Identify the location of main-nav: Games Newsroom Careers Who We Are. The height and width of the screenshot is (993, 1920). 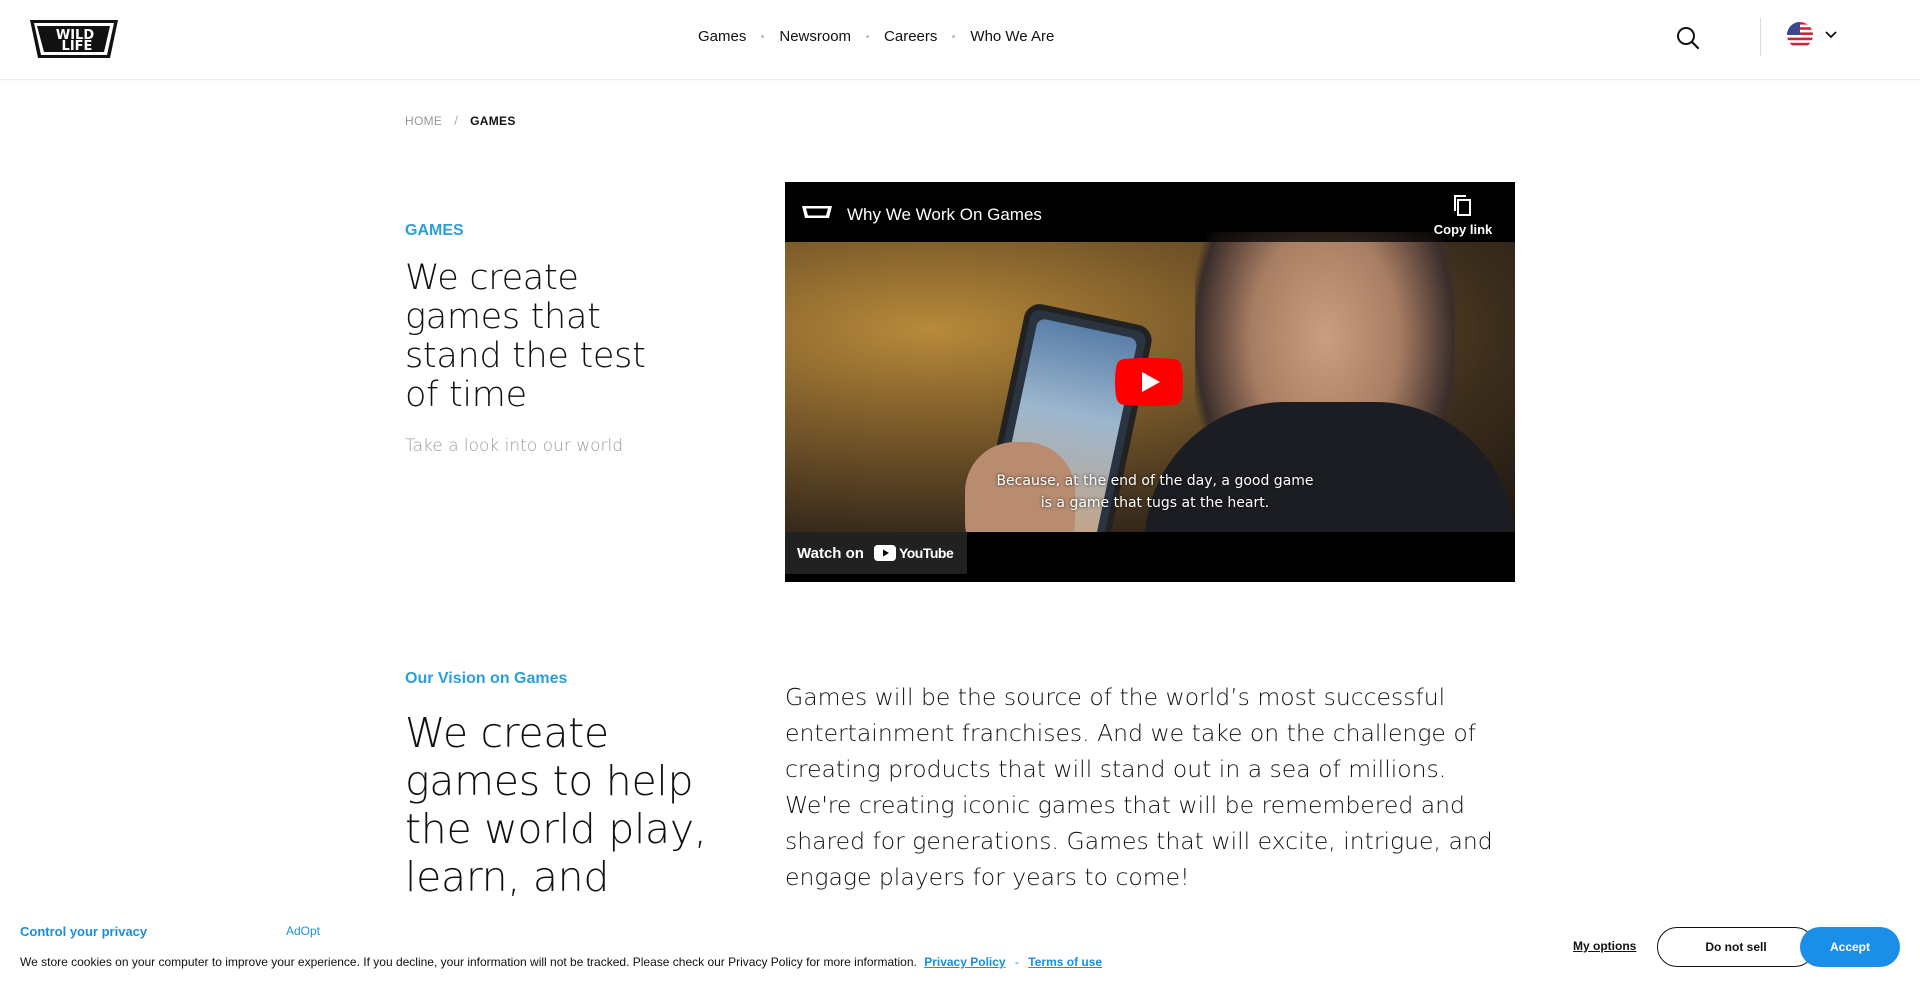
(876, 36).